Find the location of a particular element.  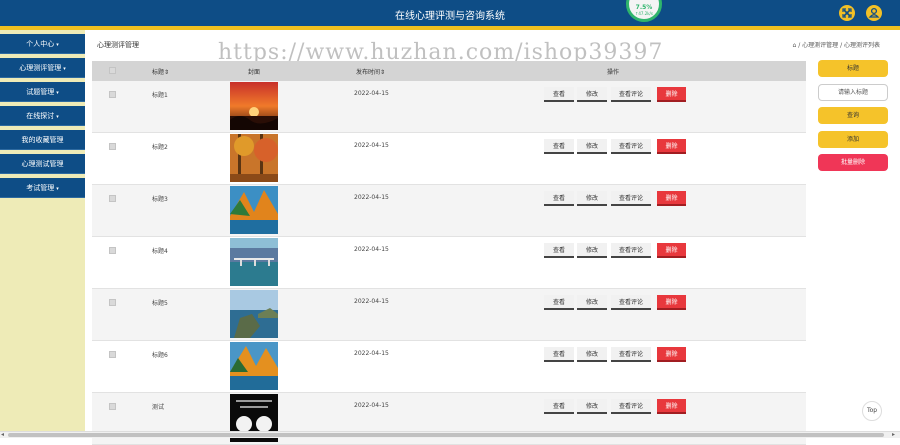

sidebar-item-exam-management: 考试管理 ▾ is located at coordinates (42, 188).